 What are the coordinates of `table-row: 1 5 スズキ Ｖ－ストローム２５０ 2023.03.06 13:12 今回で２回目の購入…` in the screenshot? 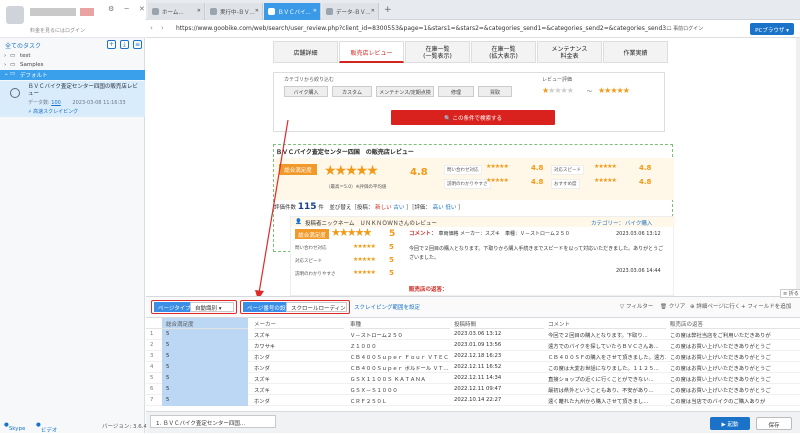 It's located at (473, 334).